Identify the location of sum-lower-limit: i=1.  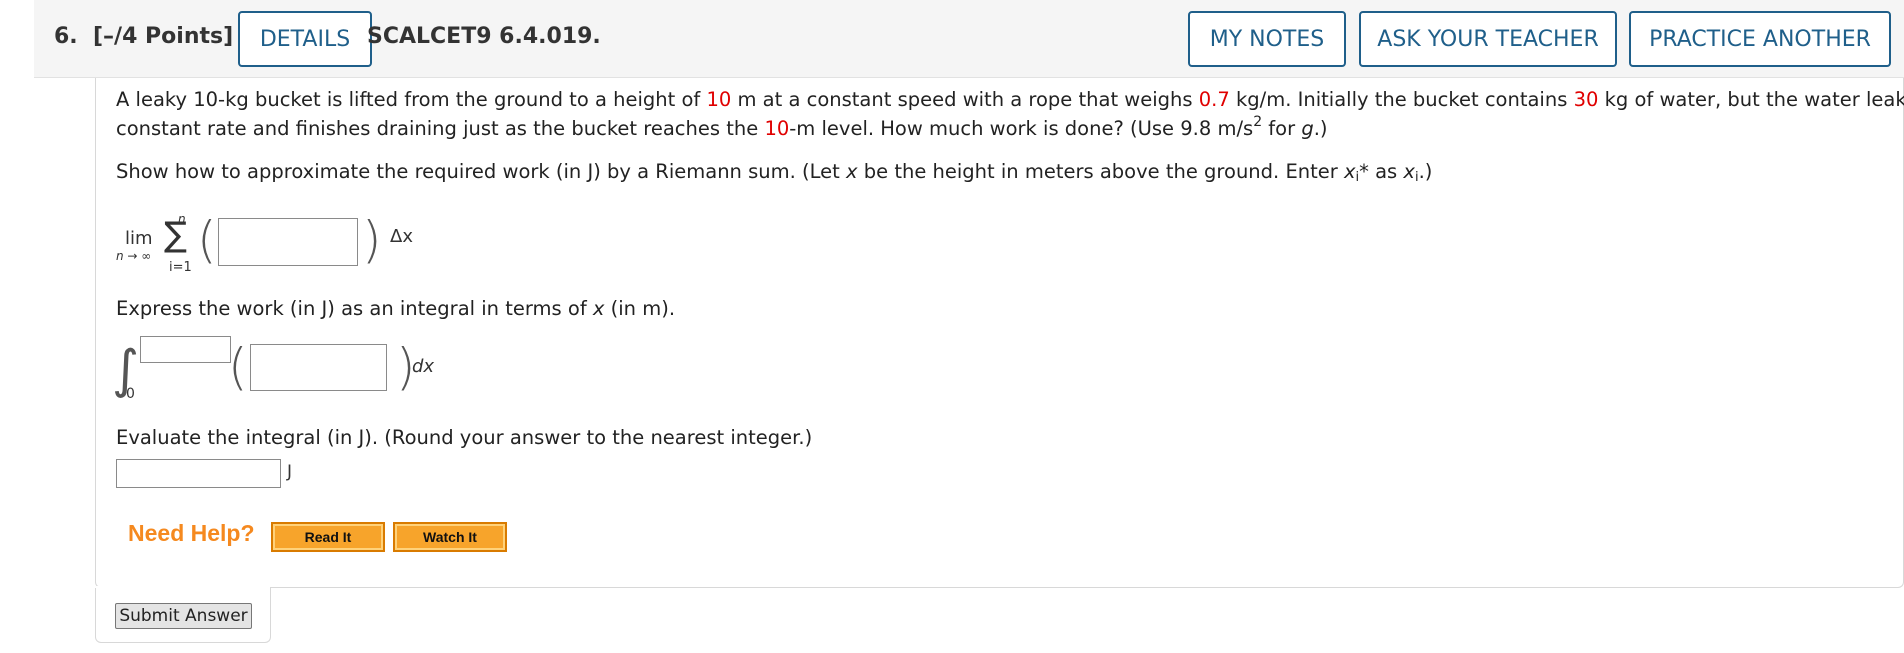
(180, 267).